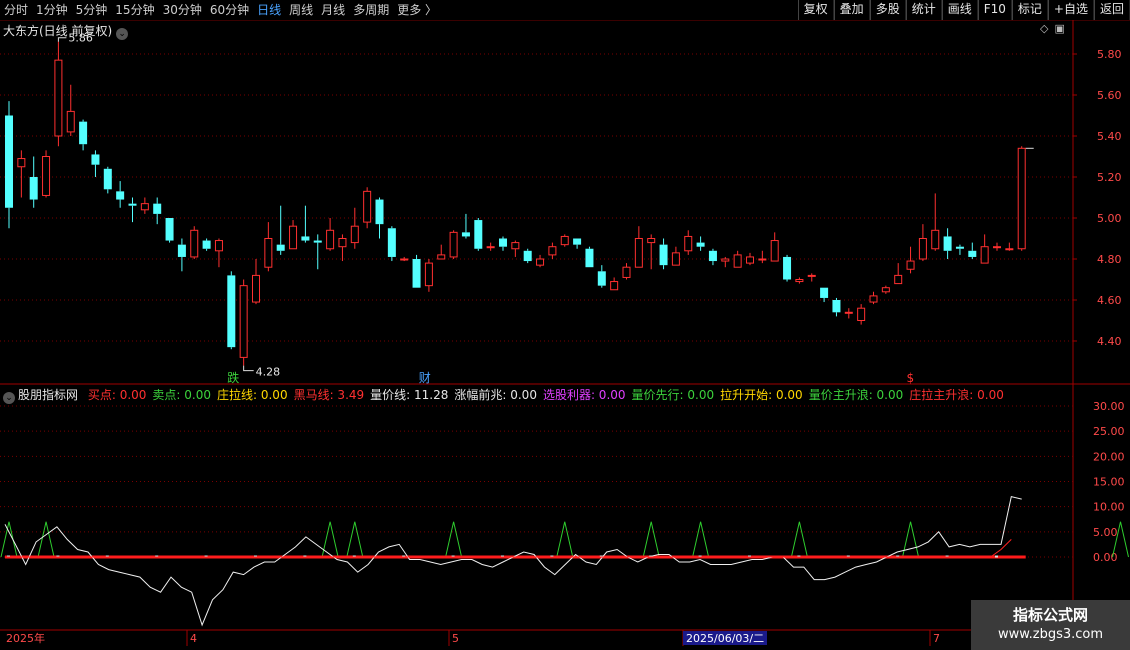  What do you see at coordinates (508, 548) in the screenshot?
I see `indicator-red-line` at bounding box center [508, 548].